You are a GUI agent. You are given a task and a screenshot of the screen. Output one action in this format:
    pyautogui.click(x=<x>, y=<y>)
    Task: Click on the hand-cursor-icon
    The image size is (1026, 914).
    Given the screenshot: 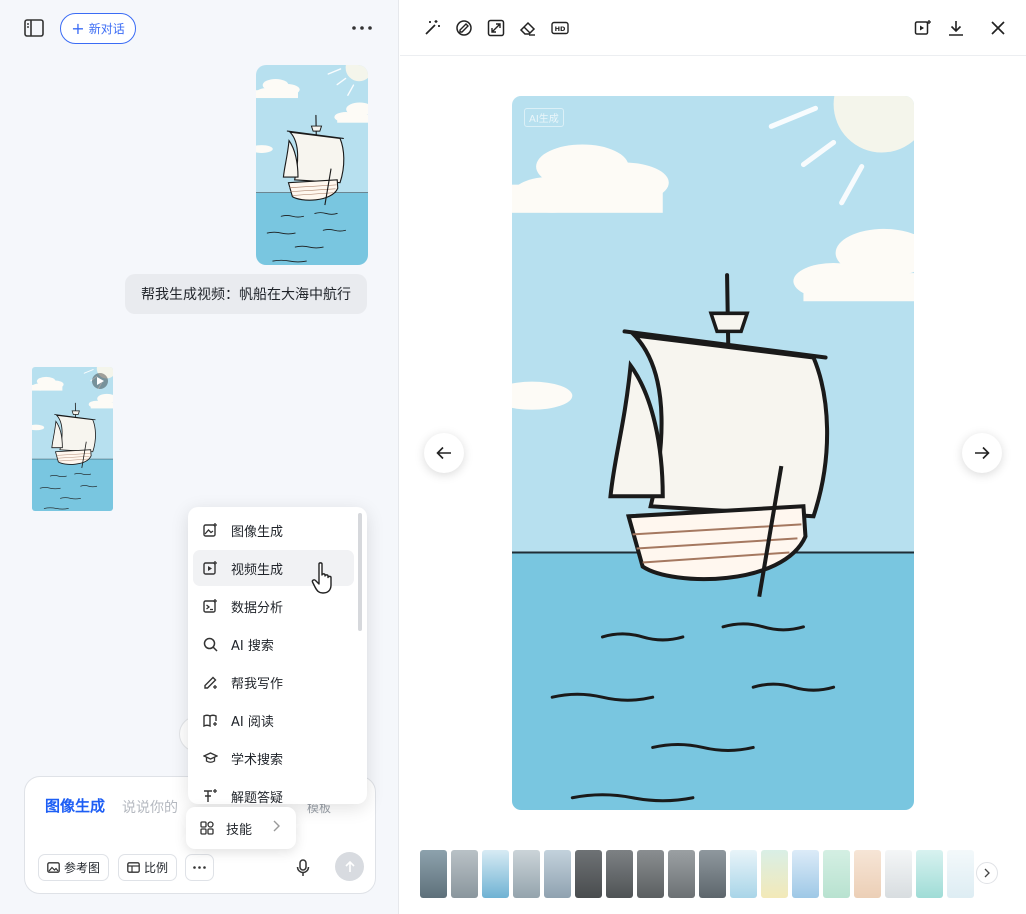 What is the action you would take?
    pyautogui.click(x=323, y=580)
    